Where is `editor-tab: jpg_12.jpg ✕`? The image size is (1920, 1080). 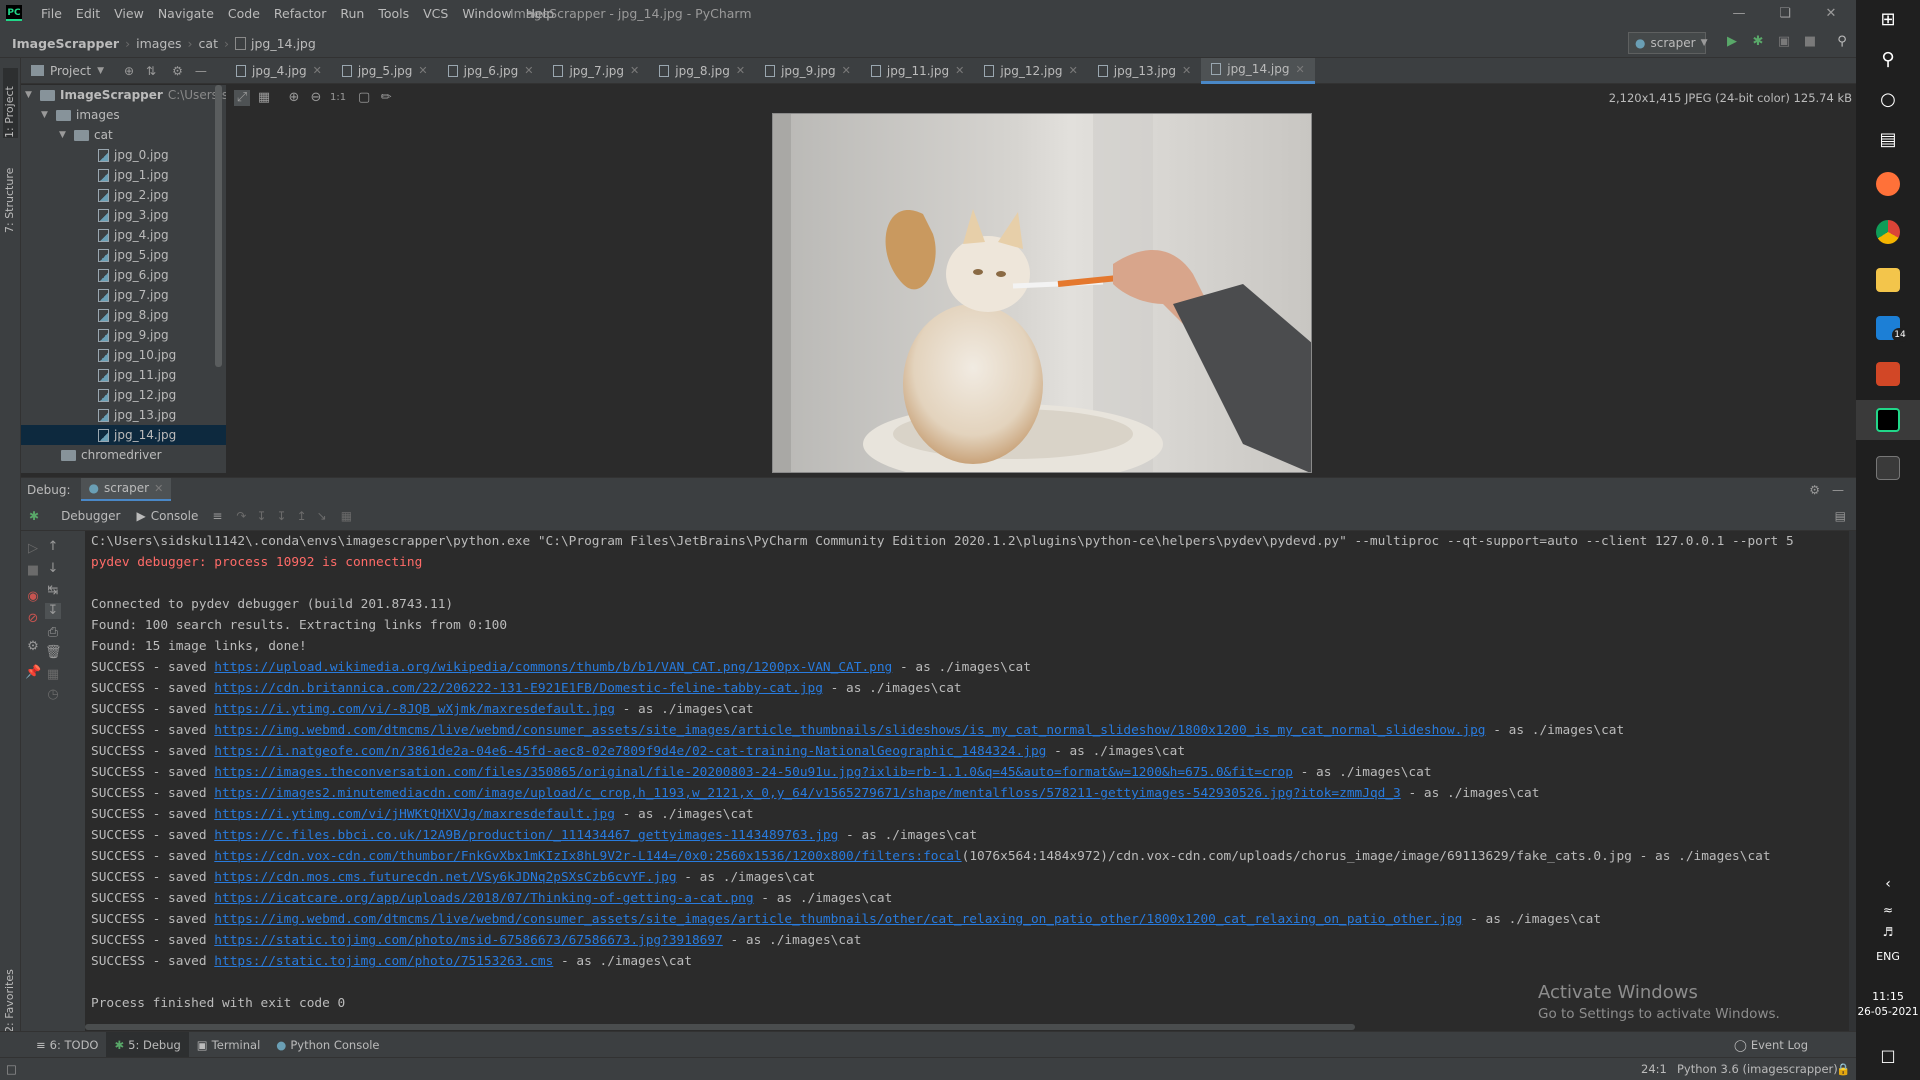 editor-tab: jpg_12.jpg ✕ is located at coordinates (1030, 71).